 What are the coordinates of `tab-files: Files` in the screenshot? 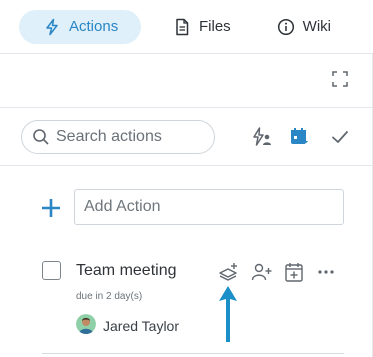 It's located at (202, 27).